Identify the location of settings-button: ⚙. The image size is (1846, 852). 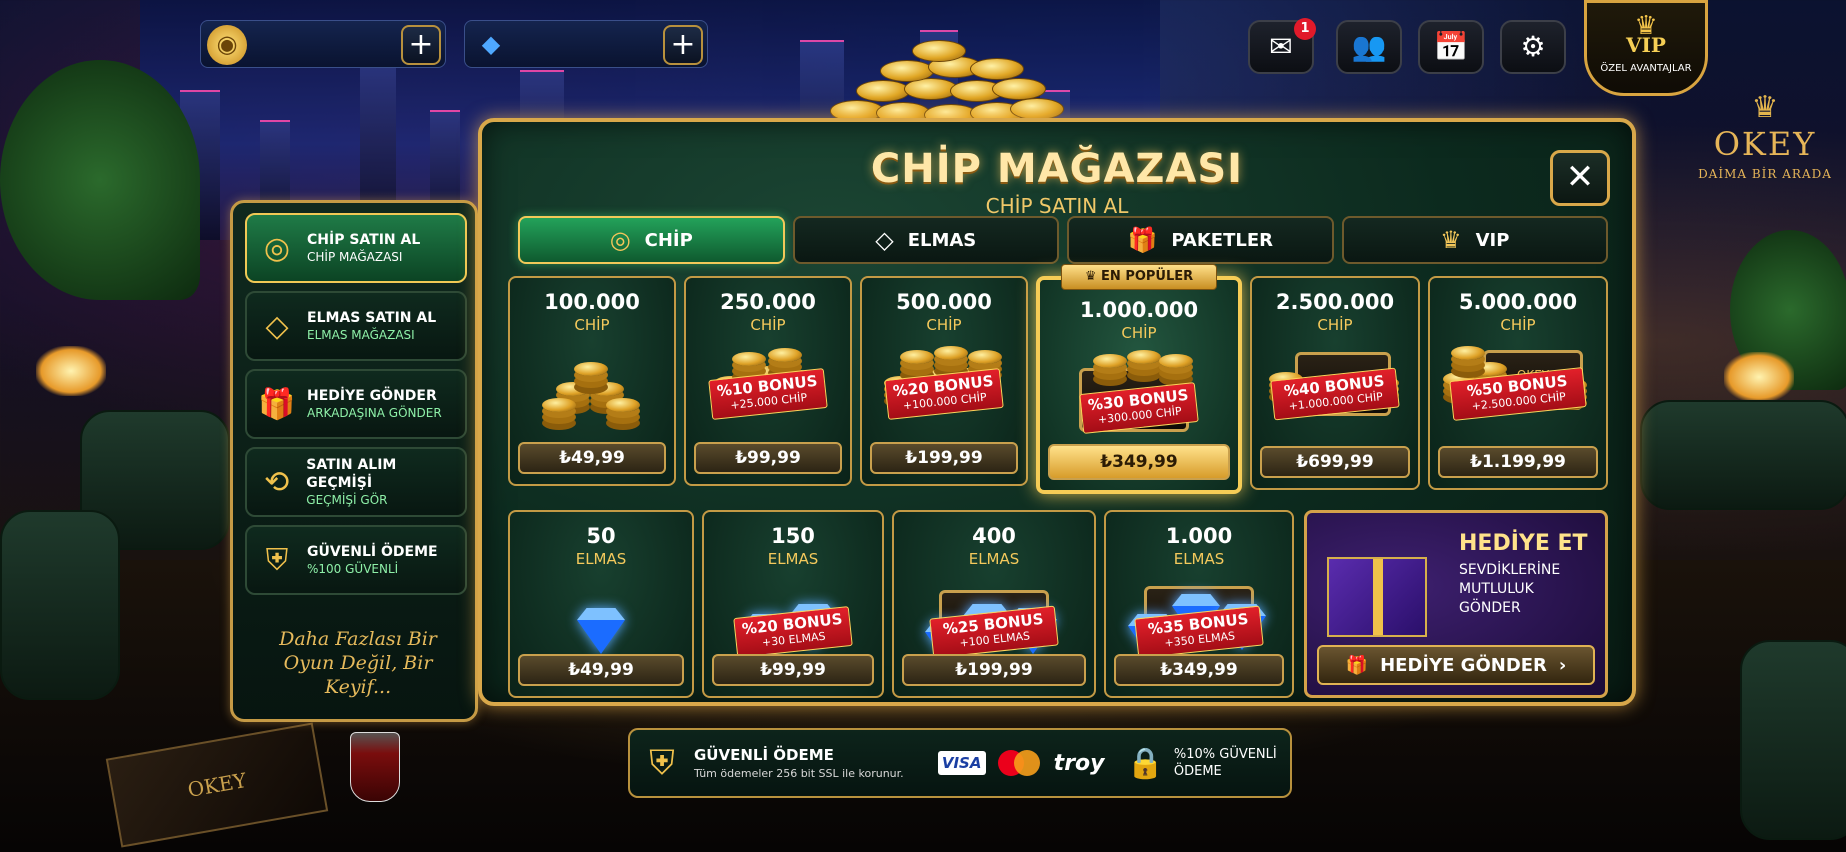
(1533, 47).